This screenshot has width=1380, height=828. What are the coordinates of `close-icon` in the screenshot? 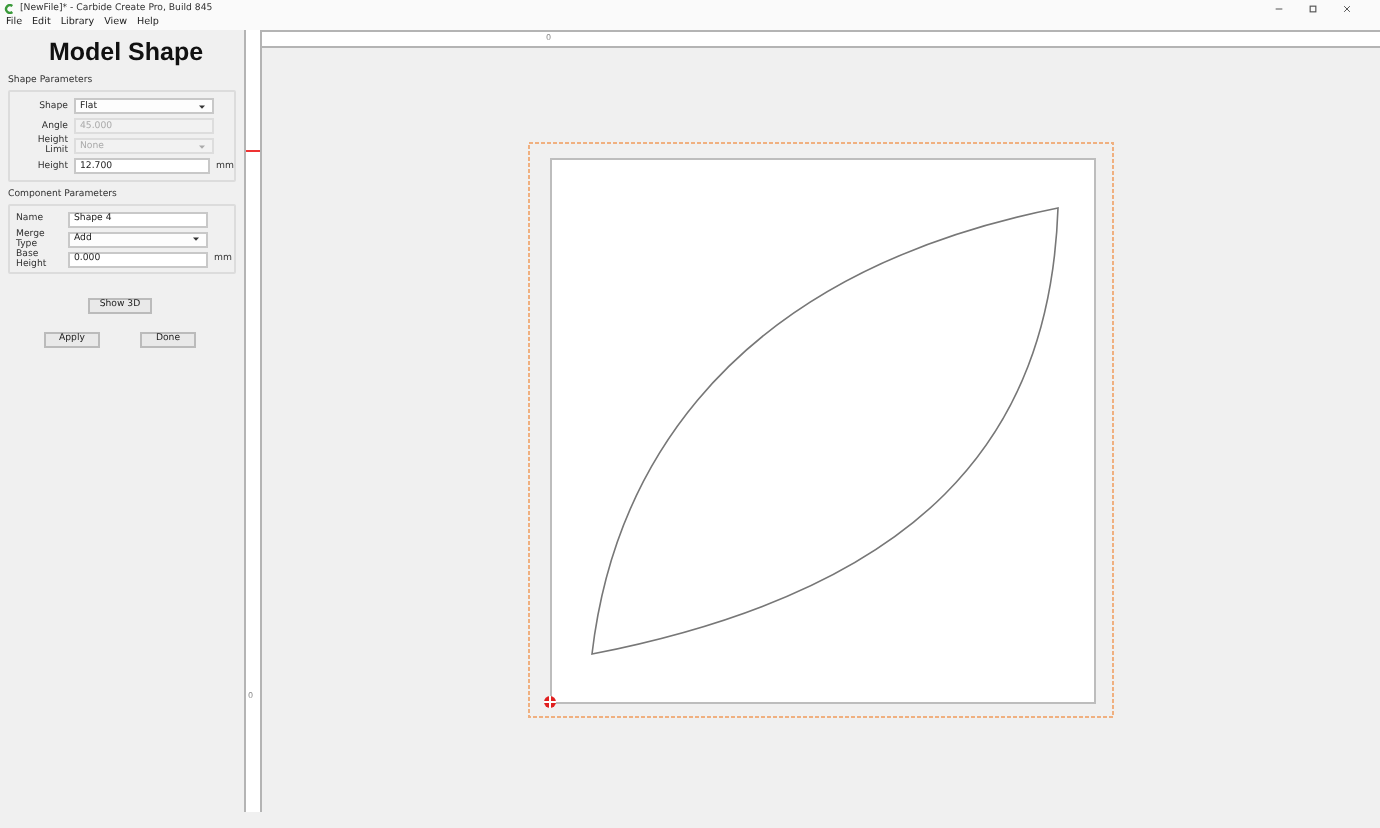 It's located at (1347, 8).